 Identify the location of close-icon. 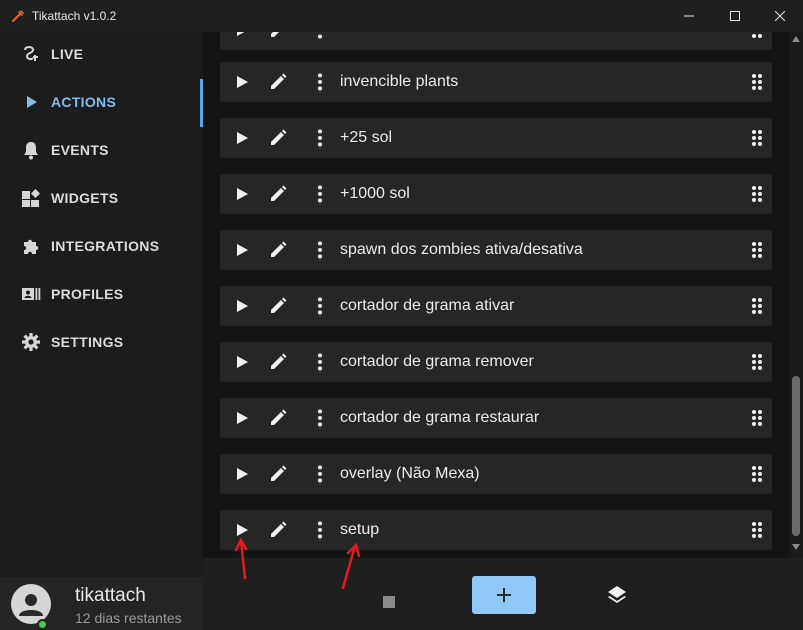
(780, 16).